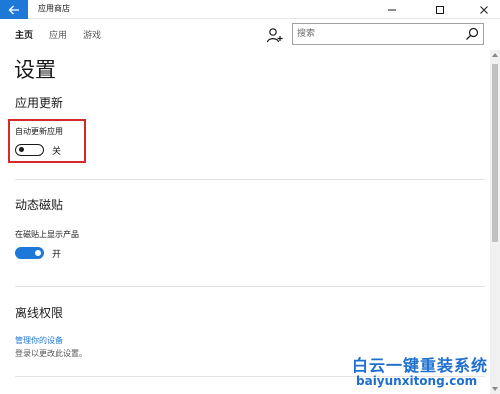  I want to click on minimize-button, so click(392, 9).